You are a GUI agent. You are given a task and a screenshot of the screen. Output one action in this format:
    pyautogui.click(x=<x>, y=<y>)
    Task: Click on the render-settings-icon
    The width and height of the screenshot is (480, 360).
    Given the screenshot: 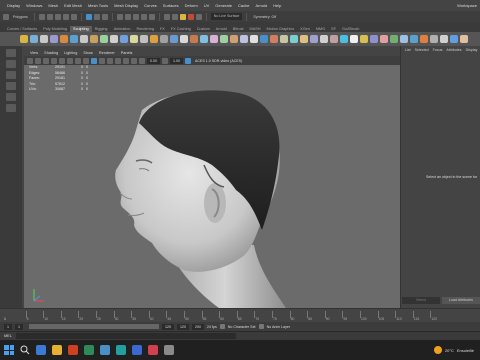 What is the action you would take?
    pyautogui.click(x=198, y=16)
    